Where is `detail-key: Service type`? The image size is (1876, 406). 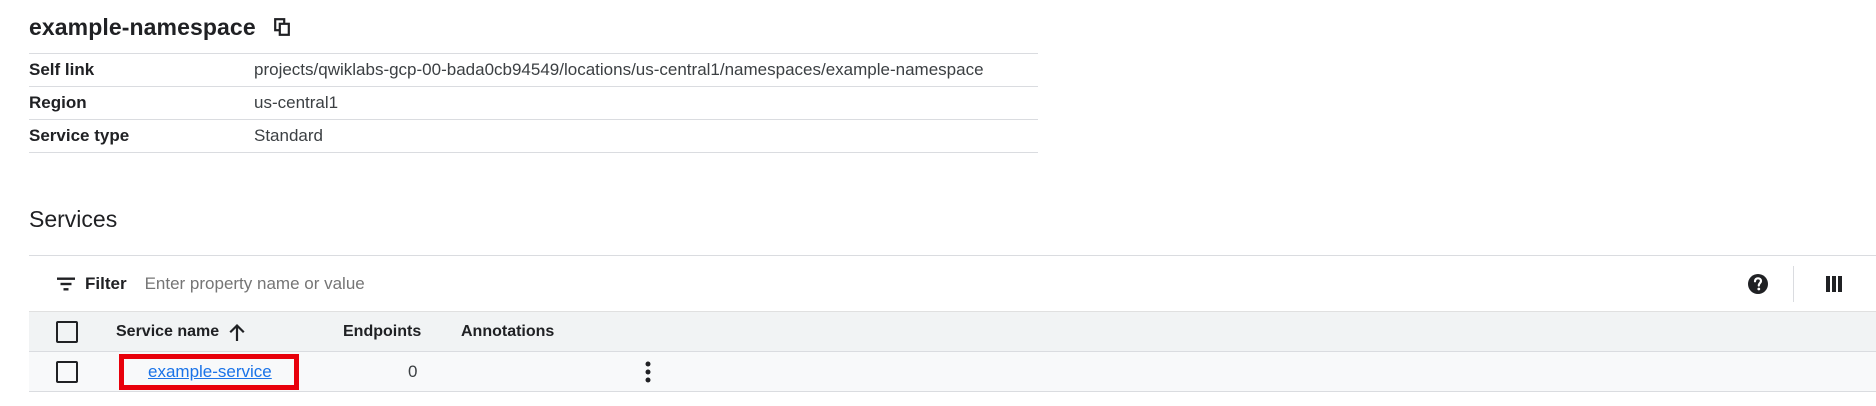 detail-key: Service type is located at coordinates (79, 135).